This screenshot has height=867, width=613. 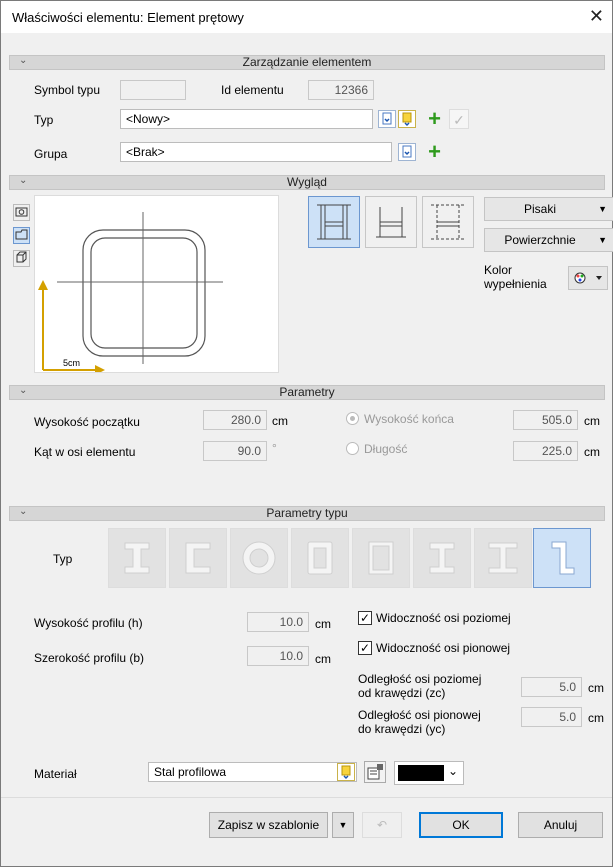 What do you see at coordinates (434, 119) in the screenshot?
I see `add-type-icon: +` at bounding box center [434, 119].